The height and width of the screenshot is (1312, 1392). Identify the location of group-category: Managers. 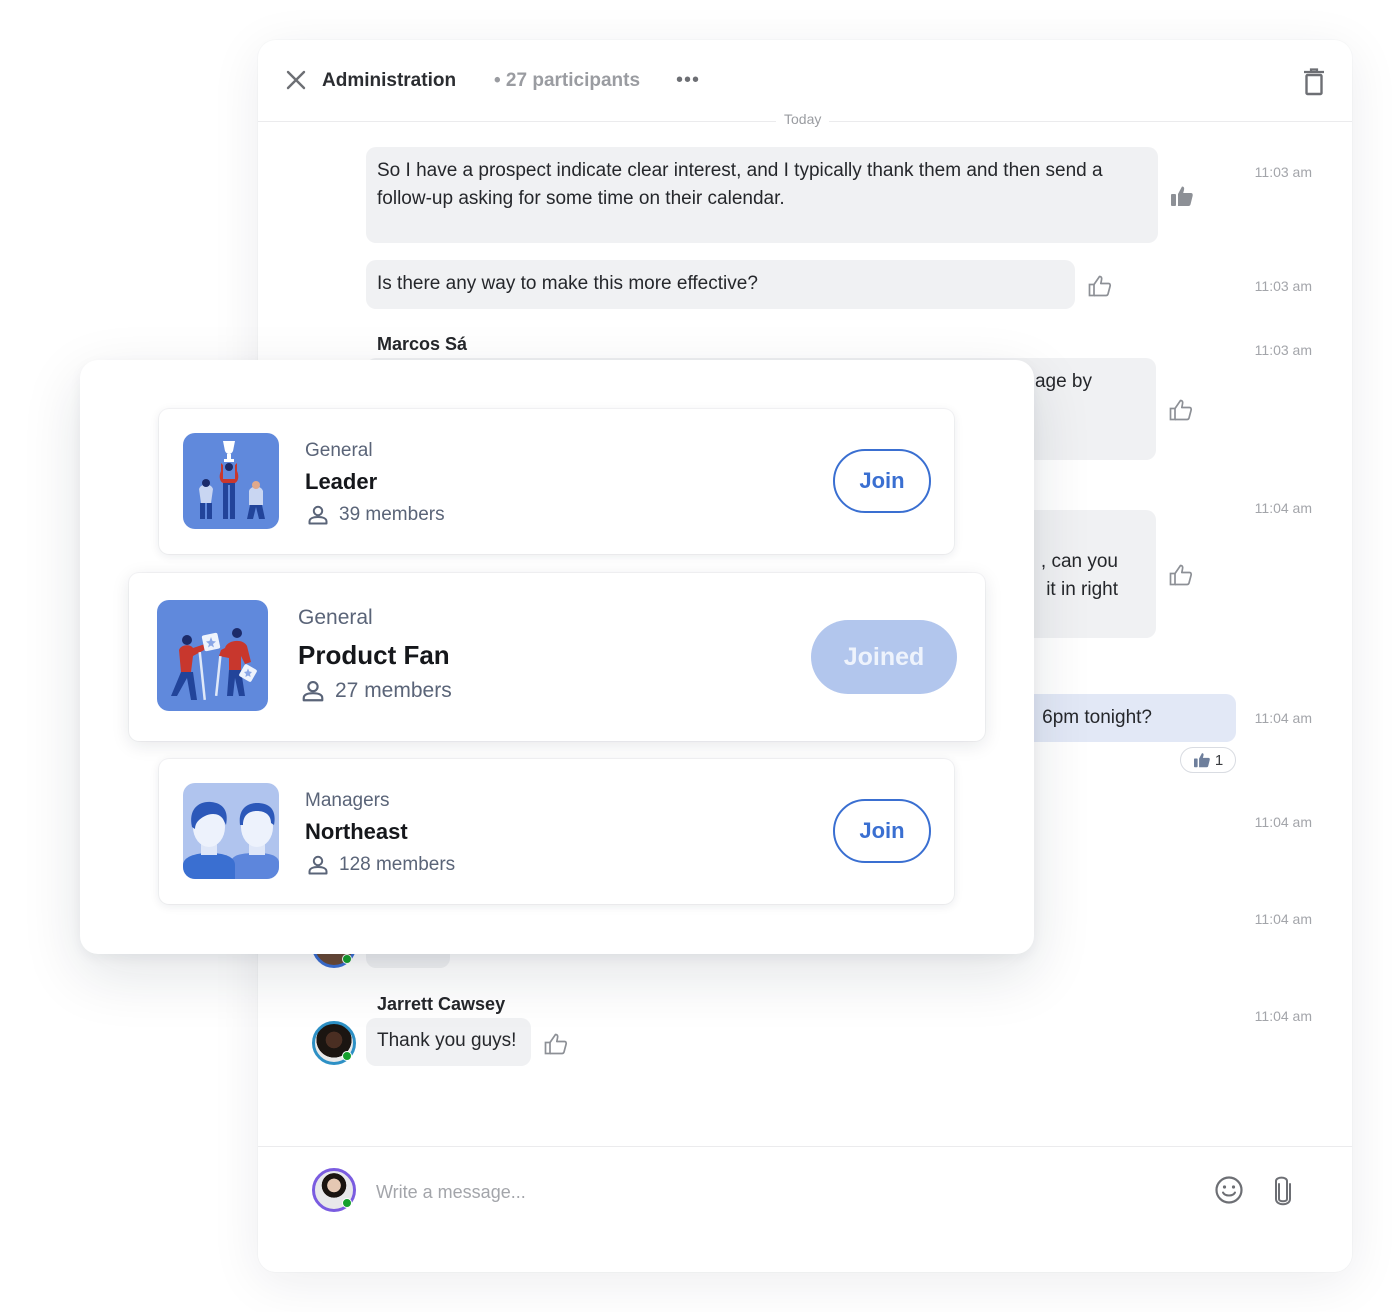
(347, 800).